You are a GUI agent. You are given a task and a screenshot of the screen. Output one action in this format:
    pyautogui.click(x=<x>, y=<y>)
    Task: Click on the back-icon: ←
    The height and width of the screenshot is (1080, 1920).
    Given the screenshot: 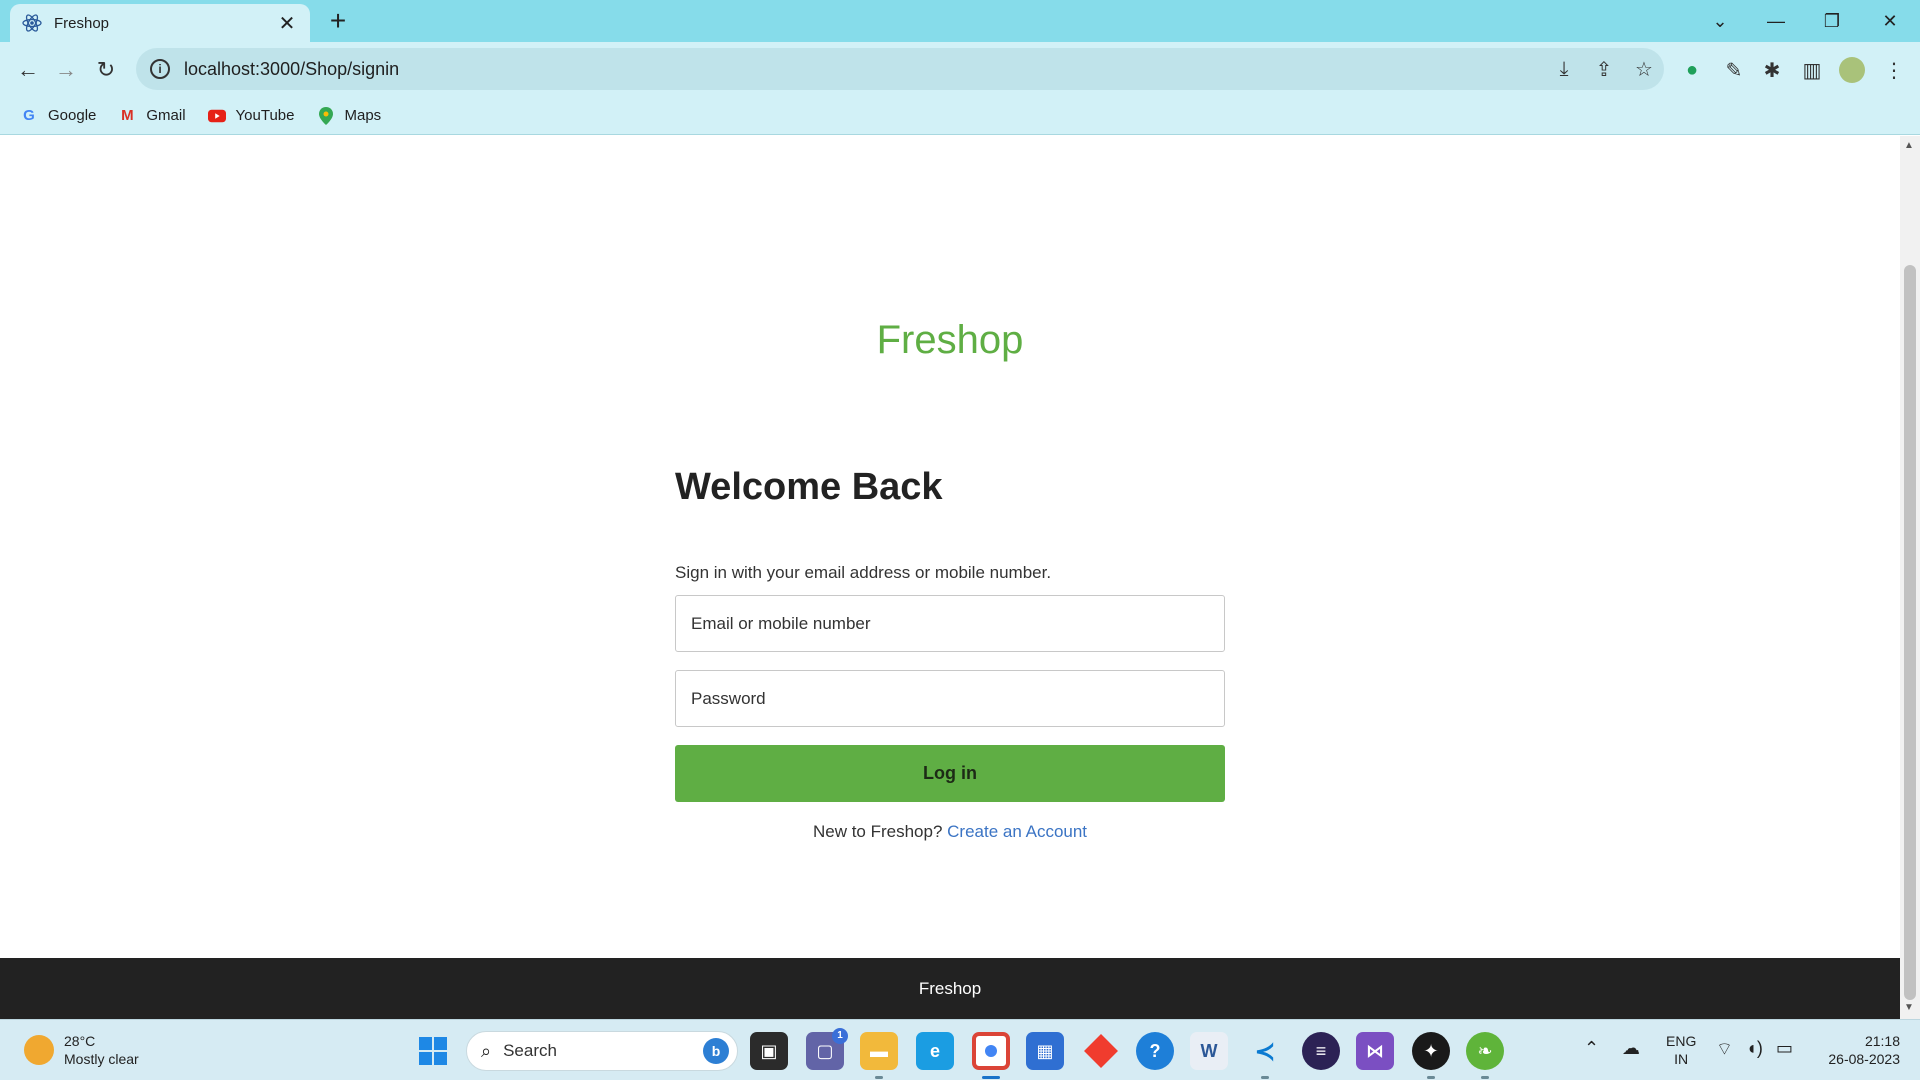 What is the action you would take?
    pyautogui.click(x=28, y=70)
    